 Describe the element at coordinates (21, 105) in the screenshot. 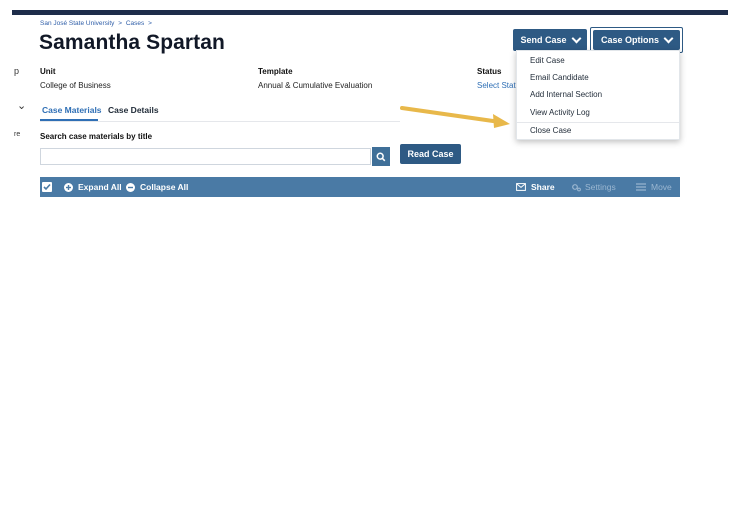

I see `sidebar-chevron-icon: ⌄` at that location.